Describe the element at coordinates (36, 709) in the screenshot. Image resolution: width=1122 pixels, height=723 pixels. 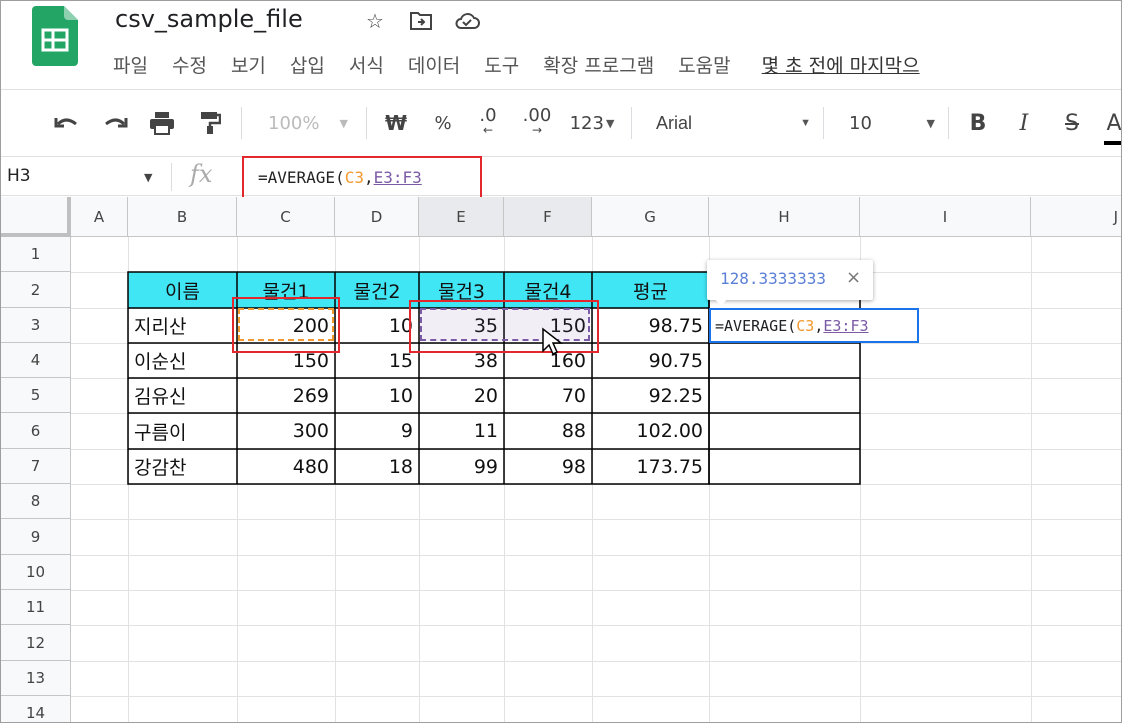
I see `row-header-14: 14` at that location.